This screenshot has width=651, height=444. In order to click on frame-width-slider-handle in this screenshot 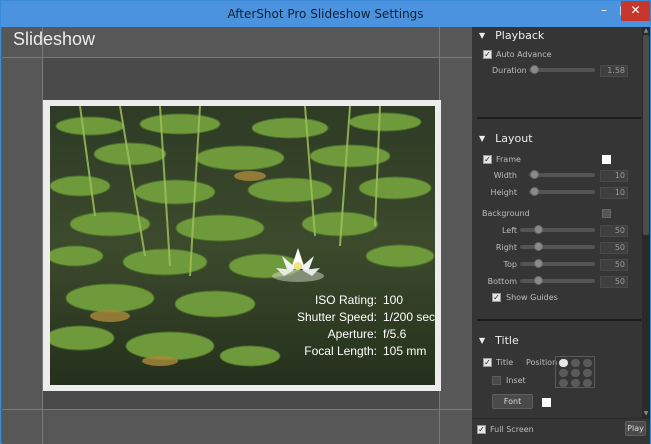, I will do `click(534, 174)`.